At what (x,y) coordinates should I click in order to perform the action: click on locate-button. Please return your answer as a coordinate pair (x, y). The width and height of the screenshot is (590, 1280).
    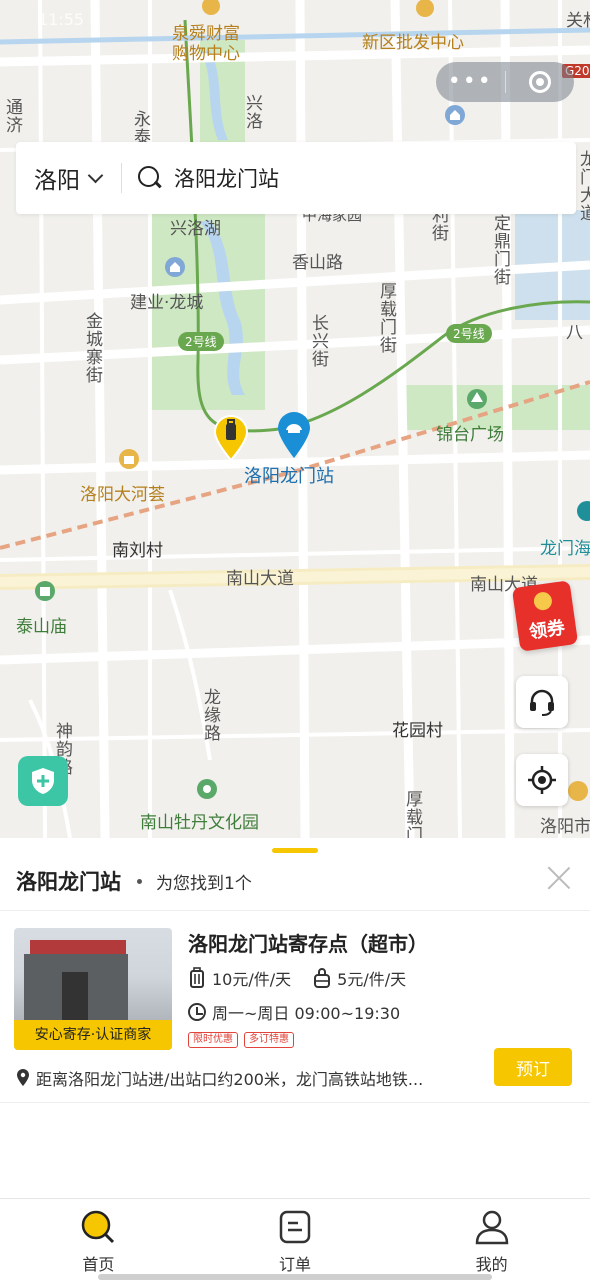
    Looking at the image, I should click on (542, 780).